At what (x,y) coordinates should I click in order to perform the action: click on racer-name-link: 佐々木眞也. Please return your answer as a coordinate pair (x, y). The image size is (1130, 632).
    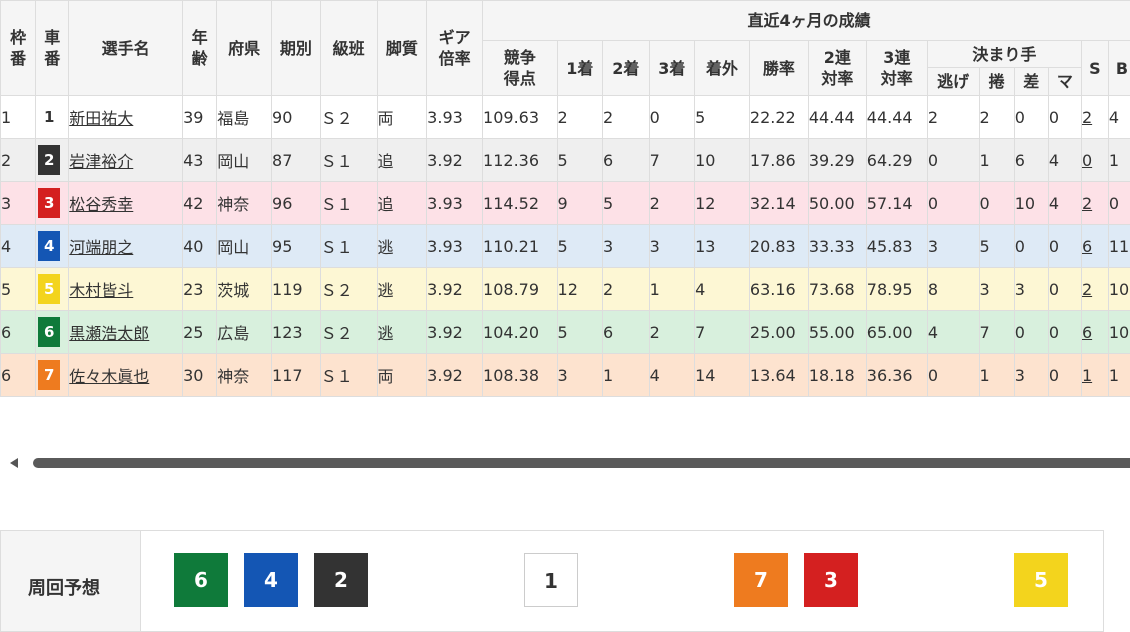
    Looking at the image, I should click on (109, 376).